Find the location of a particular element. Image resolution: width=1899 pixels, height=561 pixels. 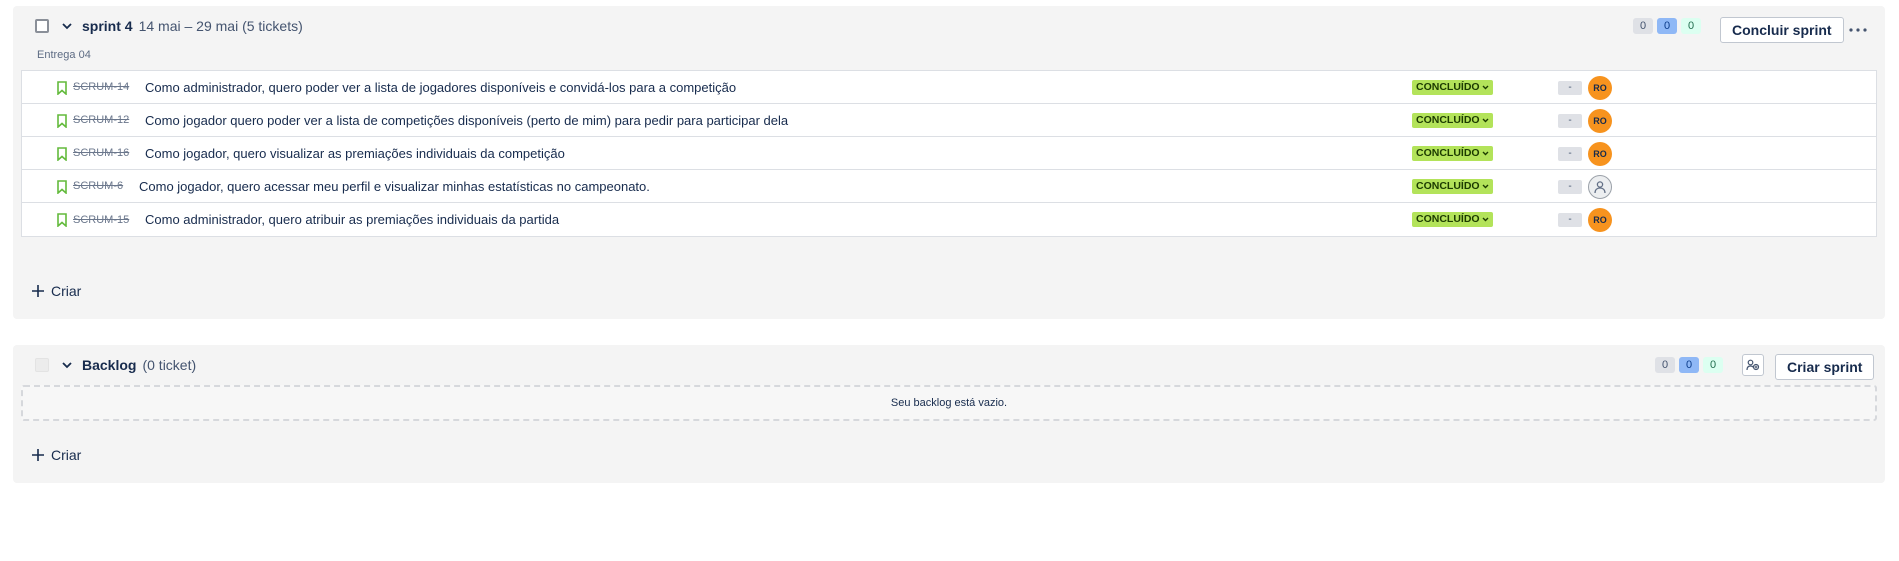

issue-key: SCRUM-15 is located at coordinates (101, 220).